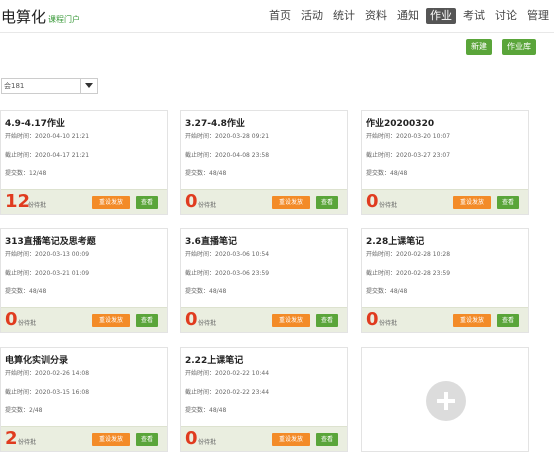 This screenshot has height=454, width=554. Describe the element at coordinates (277, 32) in the screenshot. I see `header-divider` at that location.